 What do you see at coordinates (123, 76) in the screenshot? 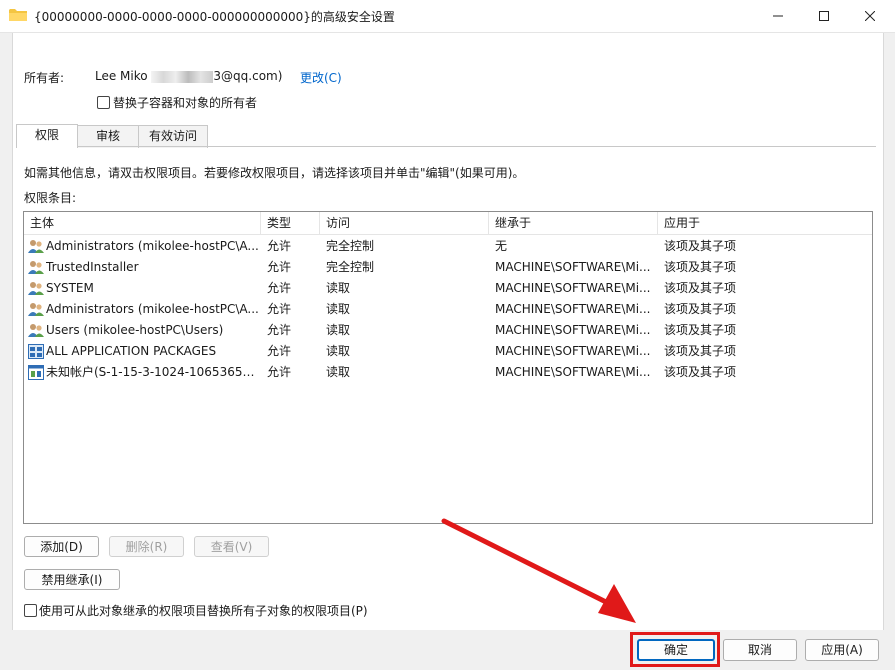
I see `owner-name: Lee Miko` at bounding box center [123, 76].